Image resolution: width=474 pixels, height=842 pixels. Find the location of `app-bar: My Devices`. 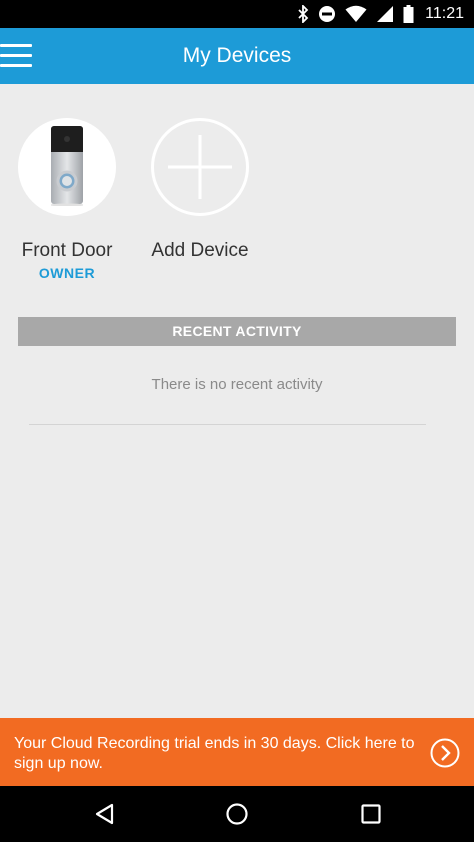

app-bar: My Devices is located at coordinates (237, 56).